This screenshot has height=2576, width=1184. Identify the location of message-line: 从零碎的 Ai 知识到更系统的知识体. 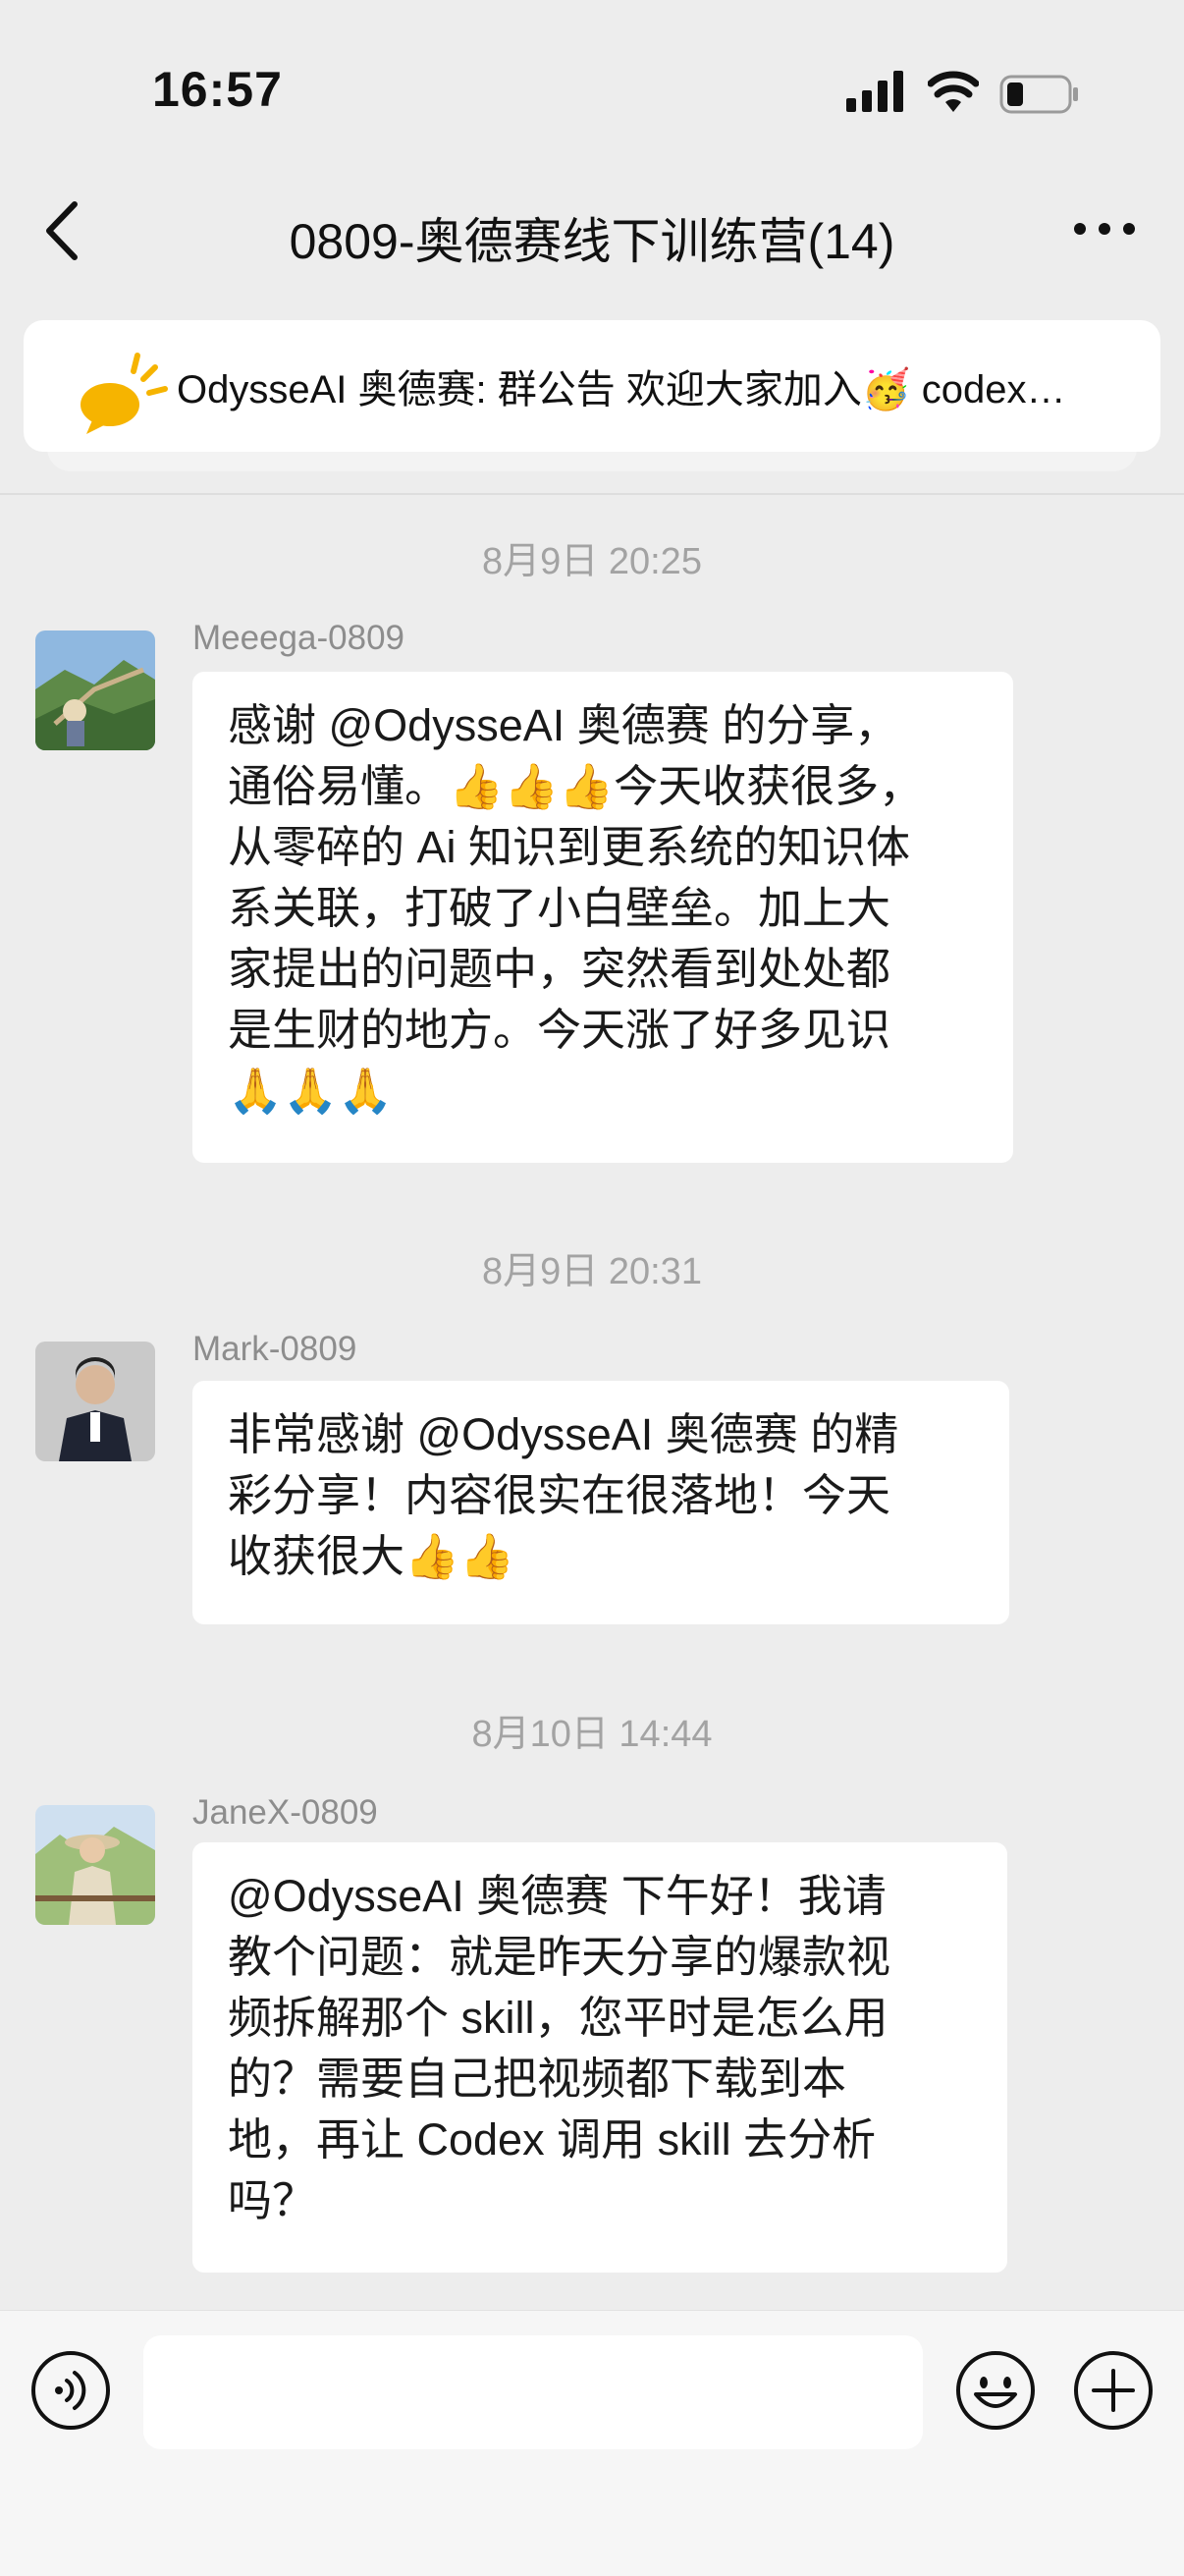
(569, 847).